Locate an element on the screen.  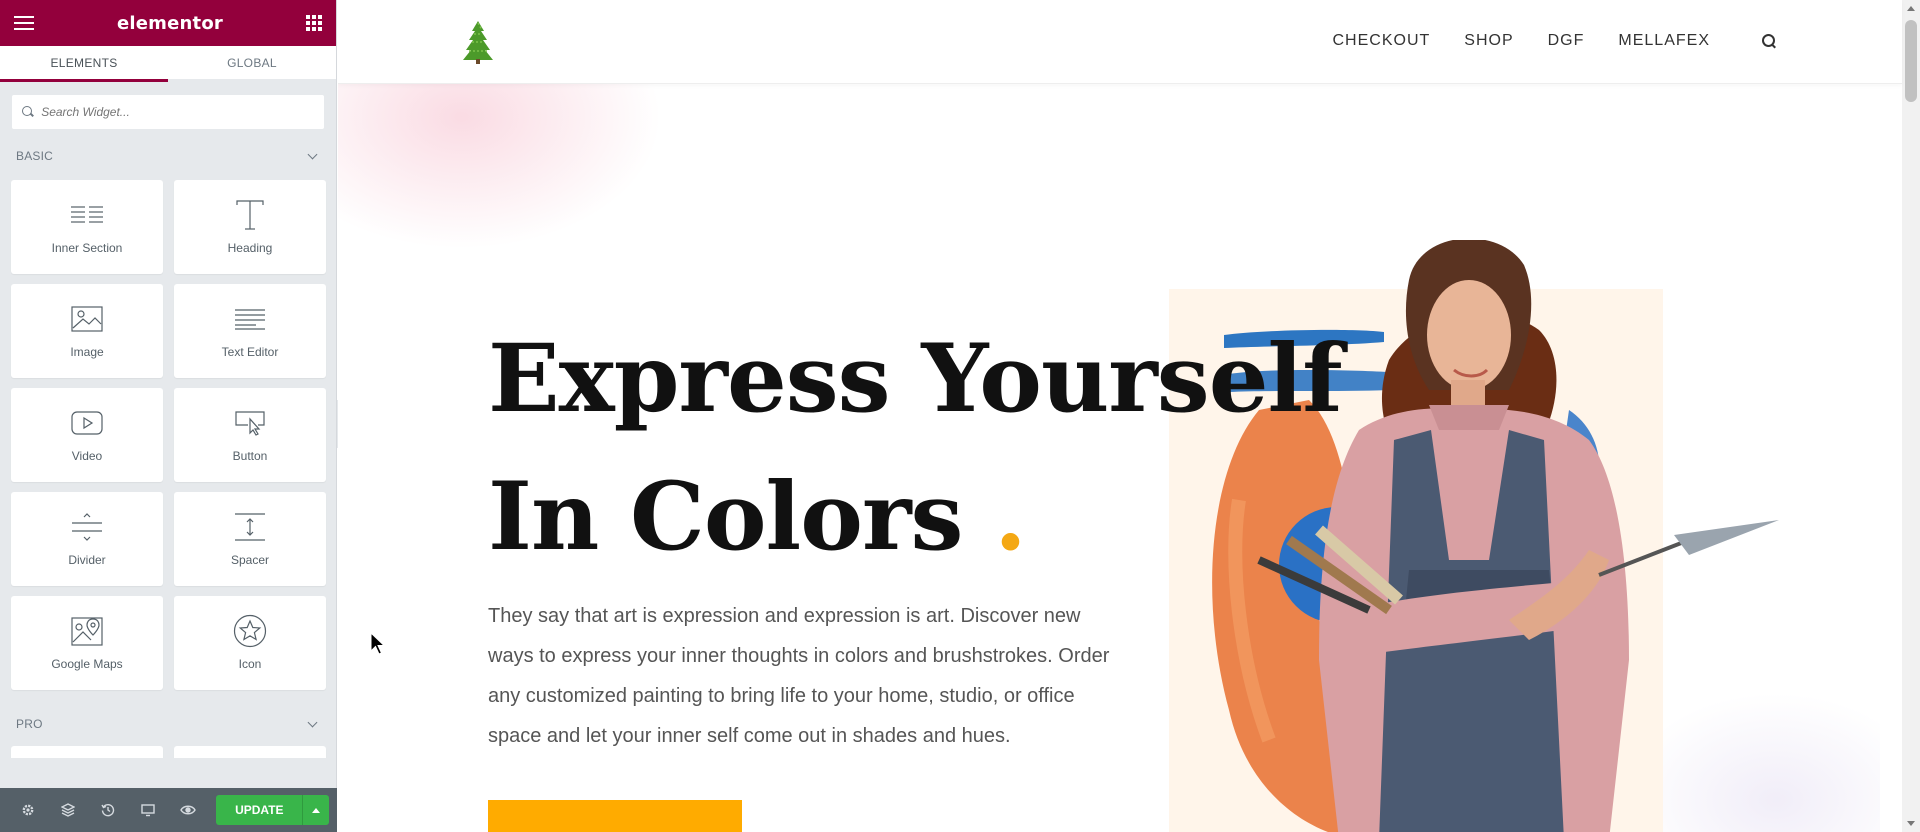
tab-global: GLOBAL is located at coordinates (252, 64).